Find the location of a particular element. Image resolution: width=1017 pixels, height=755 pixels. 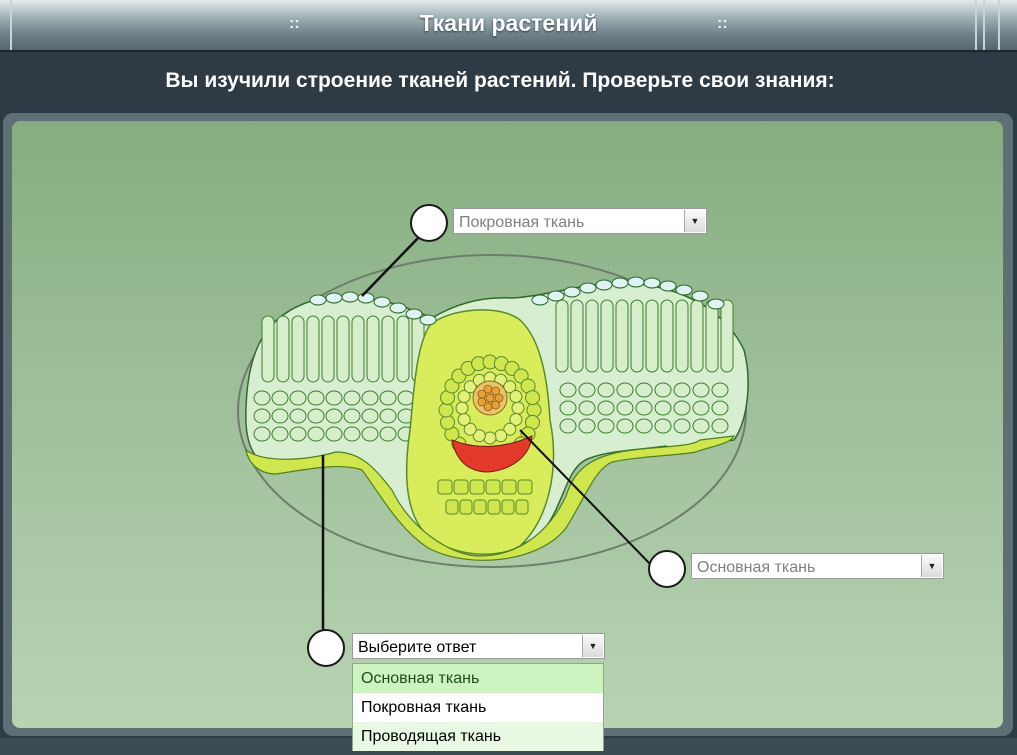

dropdown-option: Основная ткань is located at coordinates (478, 678).